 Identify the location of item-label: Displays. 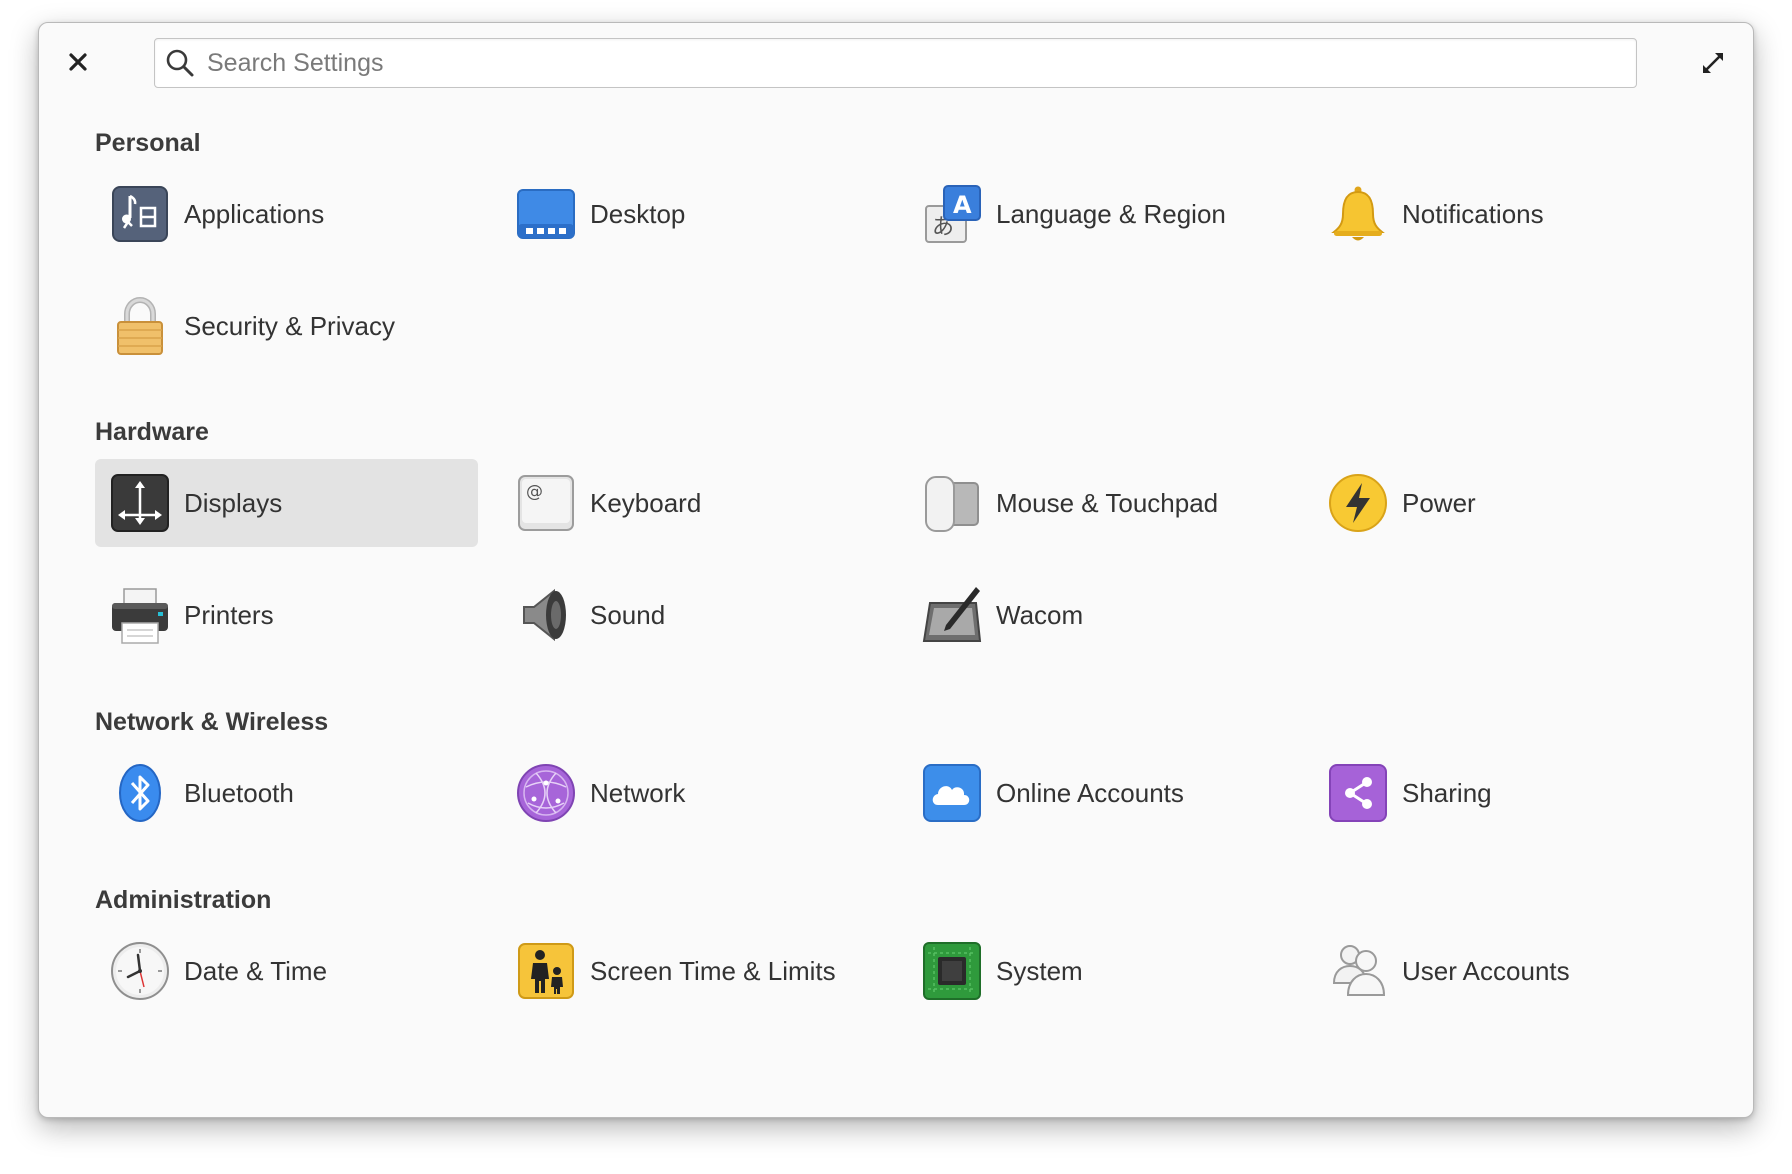
(233, 502).